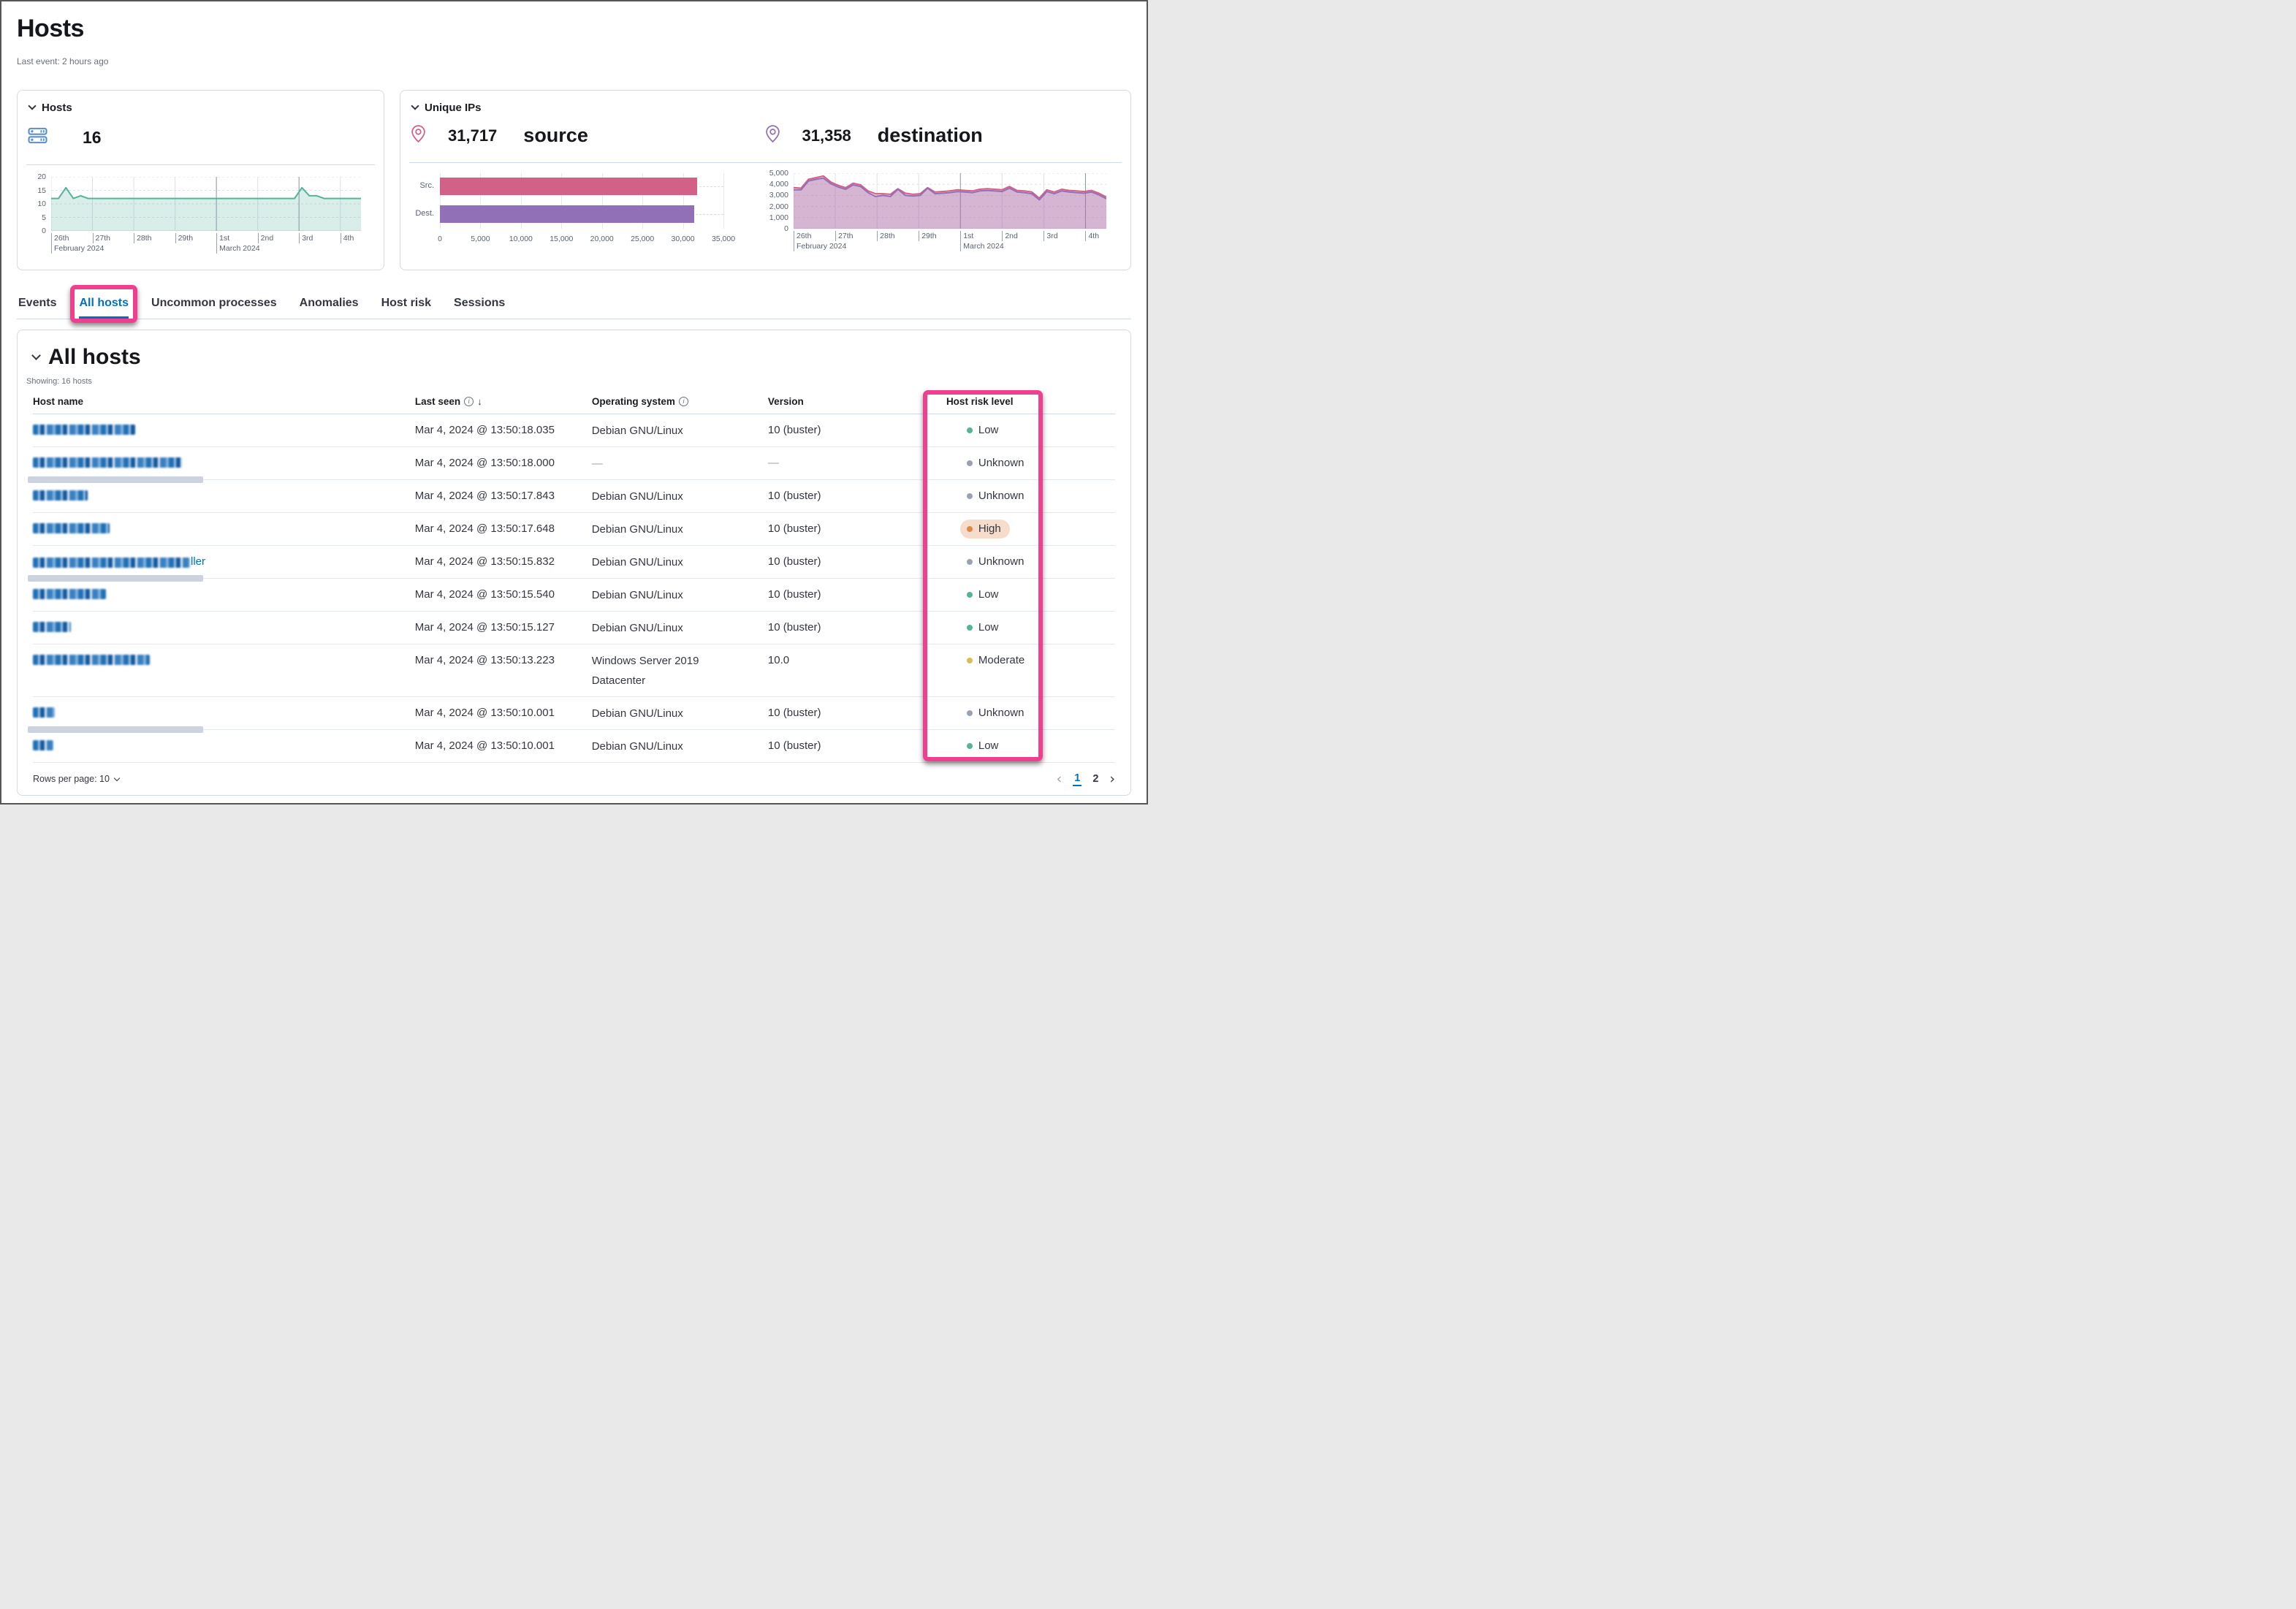 This screenshot has width=2296, height=1609. What do you see at coordinates (453, 108) in the screenshot?
I see `unique-ips-panel-title: Unique IPs` at bounding box center [453, 108].